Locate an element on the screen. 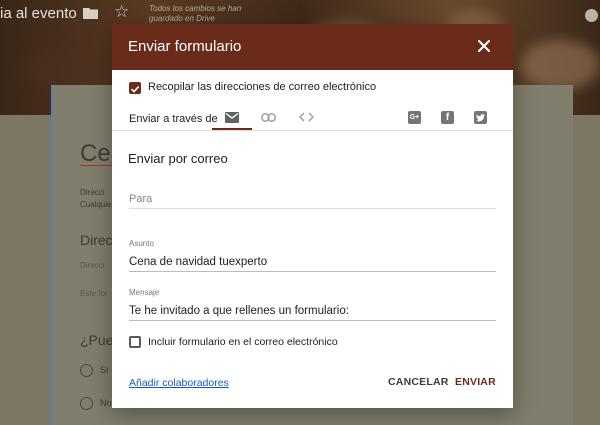 This screenshot has width=600, height=425. message-label: Mensaje is located at coordinates (144, 292).